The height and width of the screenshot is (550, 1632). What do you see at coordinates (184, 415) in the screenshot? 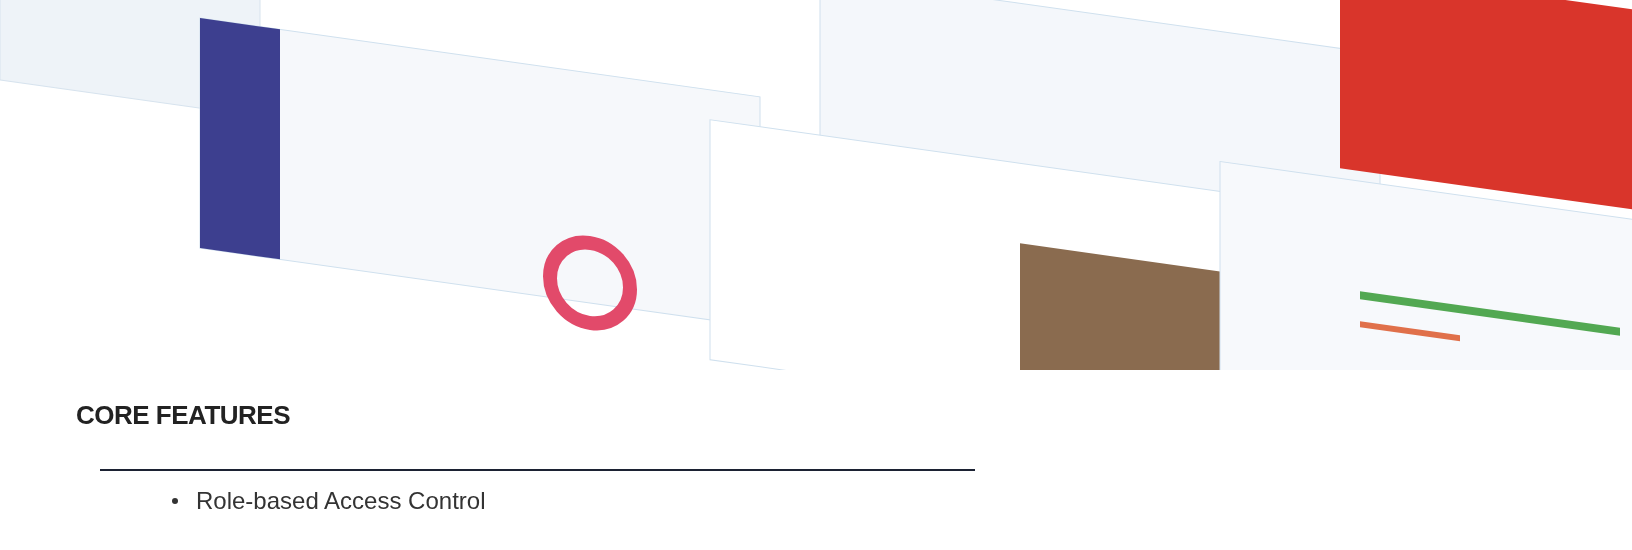
I see `section-heading: CORE FEATURES` at bounding box center [184, 415].